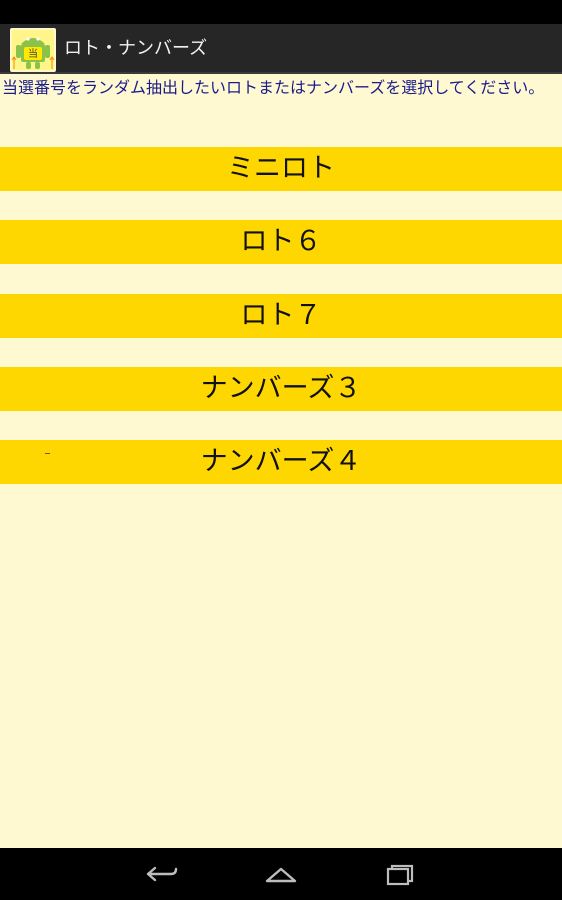 Image resolution: width=562 pixels, height=900 pixels. I want to click on status-bar, so click(281, 12).